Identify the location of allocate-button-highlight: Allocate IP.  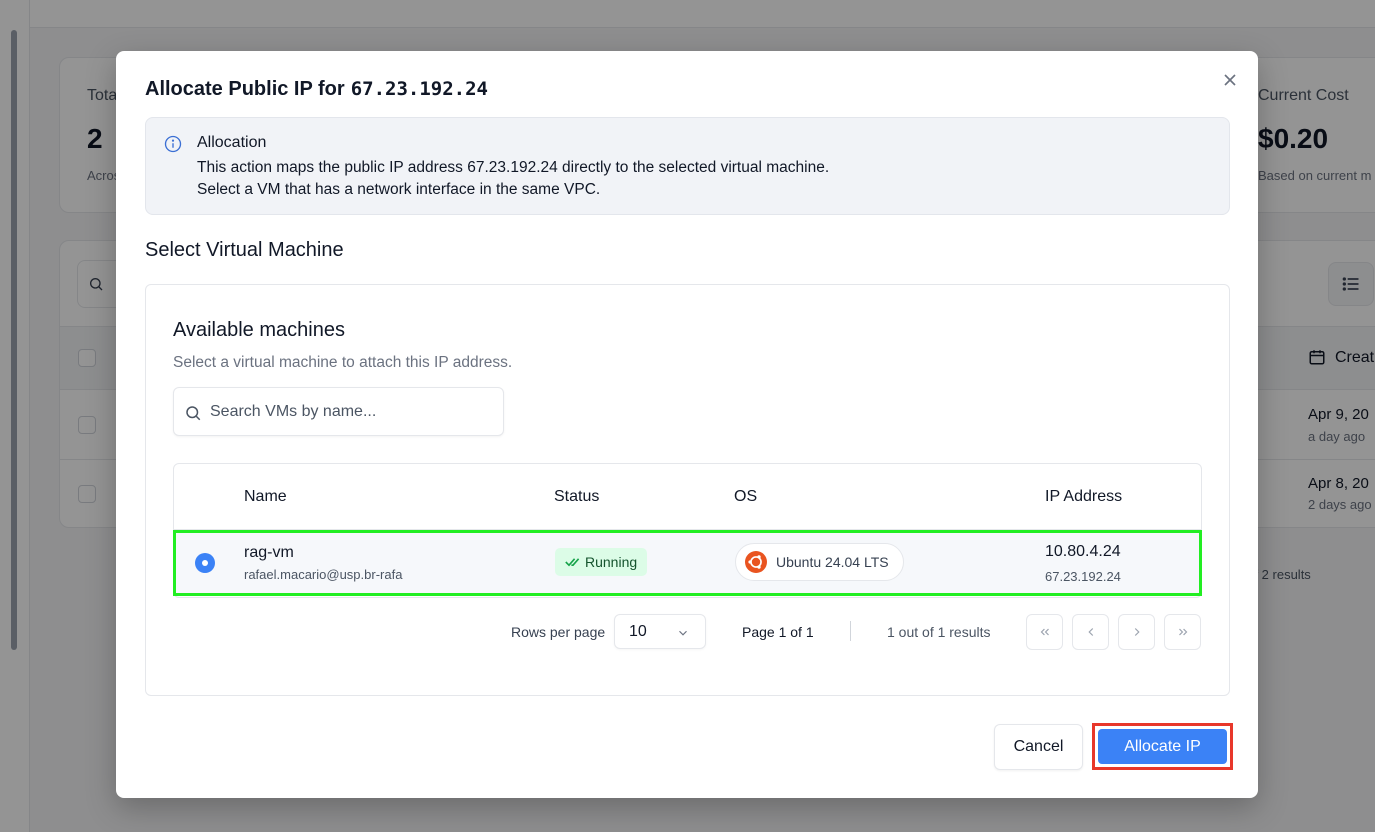
(1162, 746).